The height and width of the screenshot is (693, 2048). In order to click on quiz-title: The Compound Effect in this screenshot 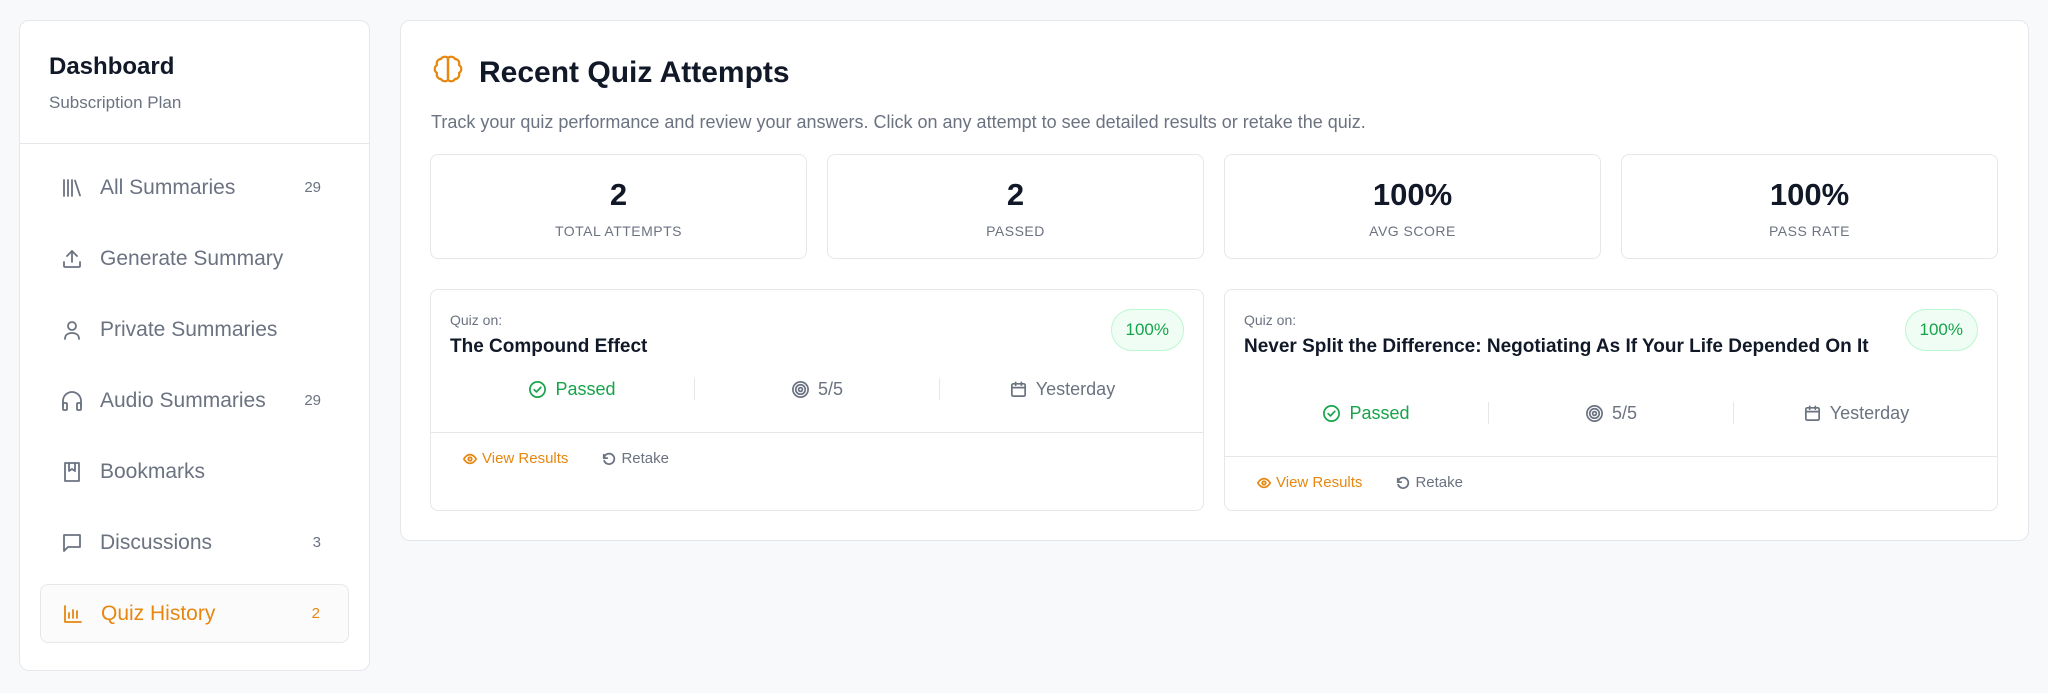, I will do `click(549, 346)`.